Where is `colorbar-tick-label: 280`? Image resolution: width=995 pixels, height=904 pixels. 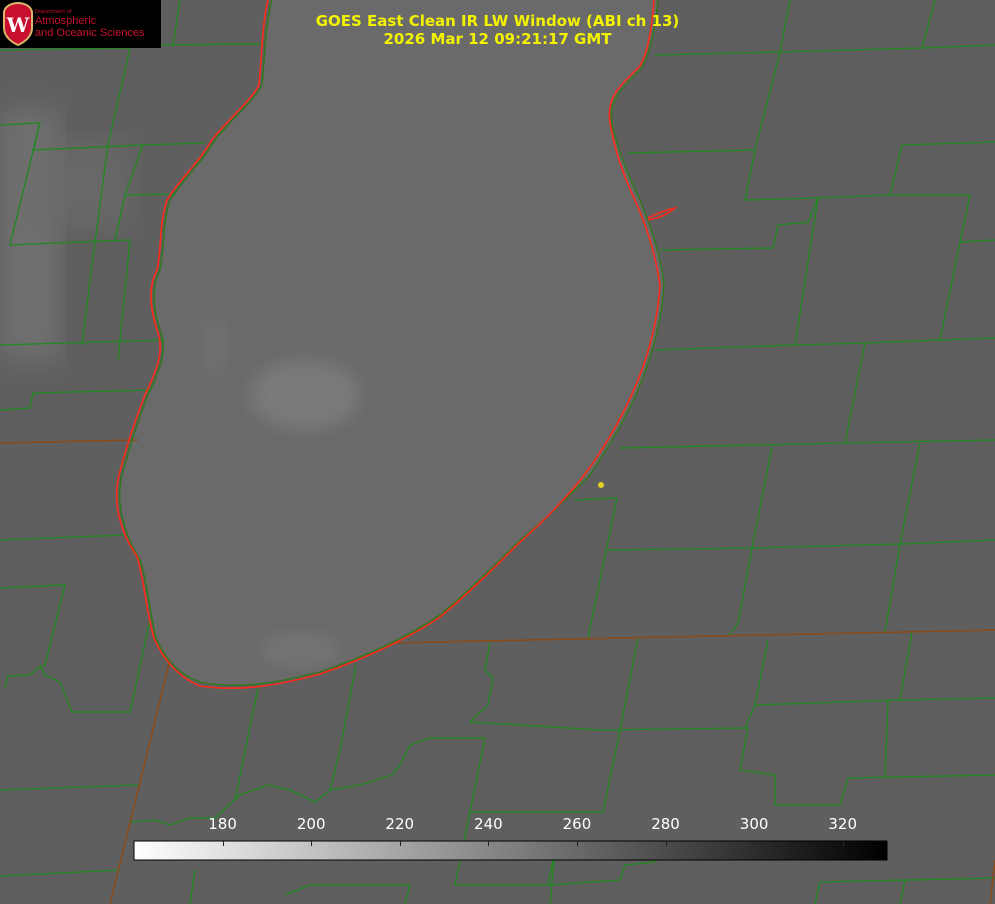
colorbar-tick-label: 280 is located at coordinates (665, 824).